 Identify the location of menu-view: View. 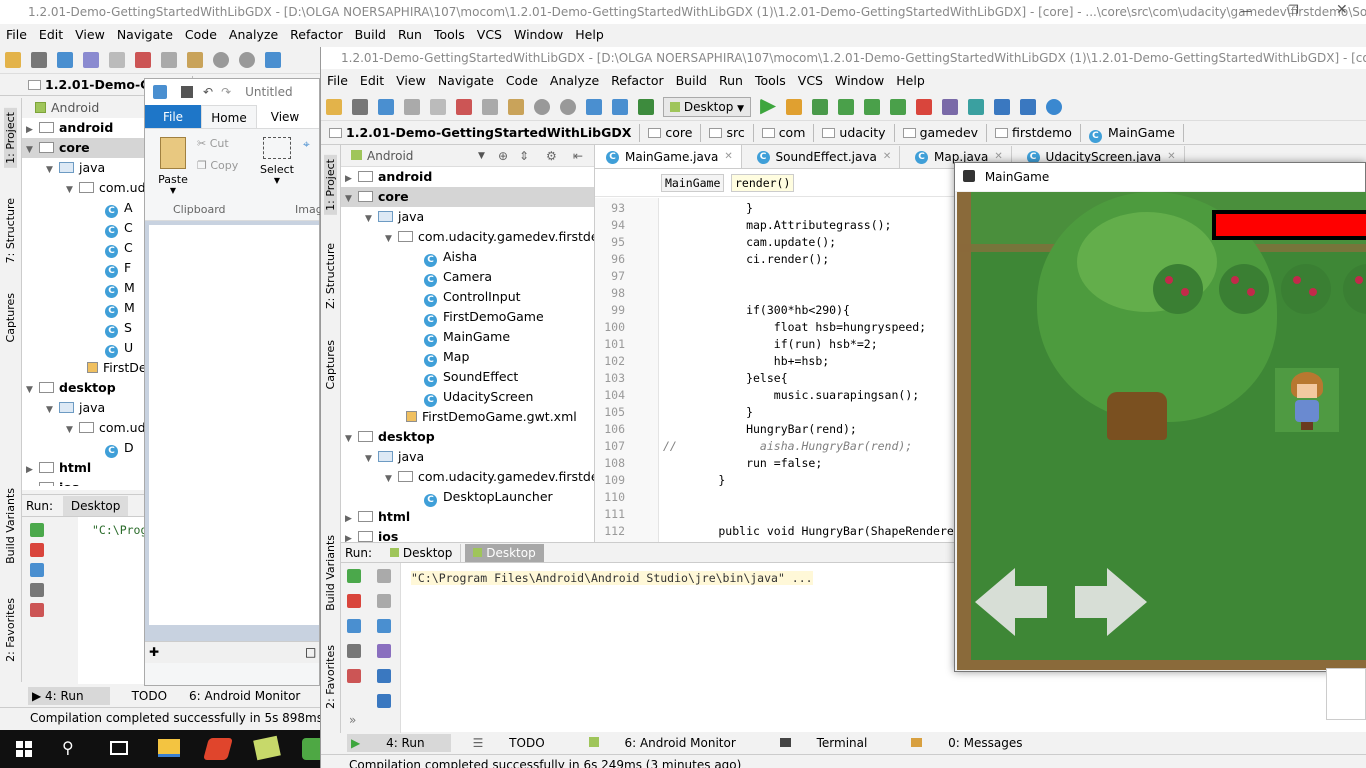
(90, 35).